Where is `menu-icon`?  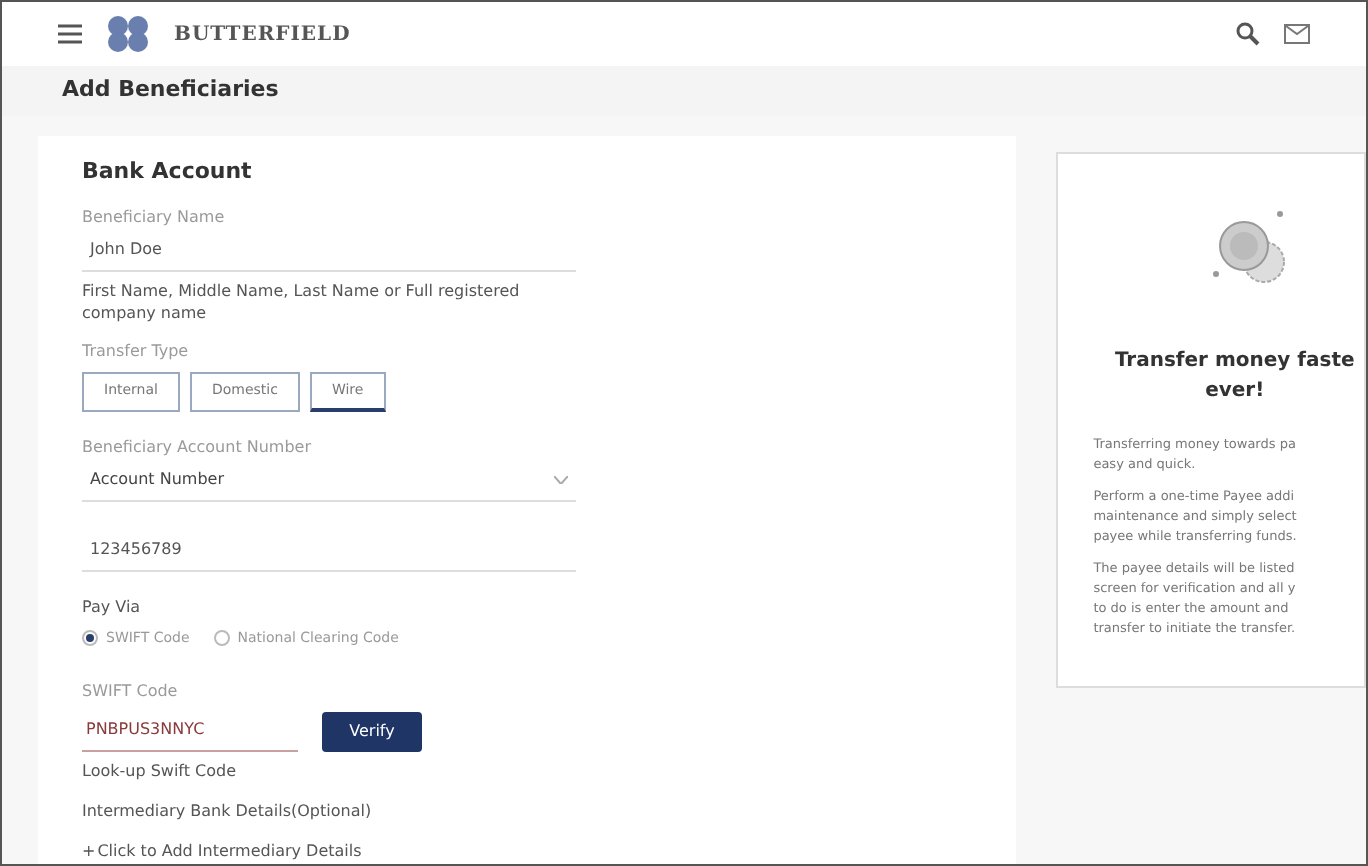
menu-icon is located at coordinates (70, 34).